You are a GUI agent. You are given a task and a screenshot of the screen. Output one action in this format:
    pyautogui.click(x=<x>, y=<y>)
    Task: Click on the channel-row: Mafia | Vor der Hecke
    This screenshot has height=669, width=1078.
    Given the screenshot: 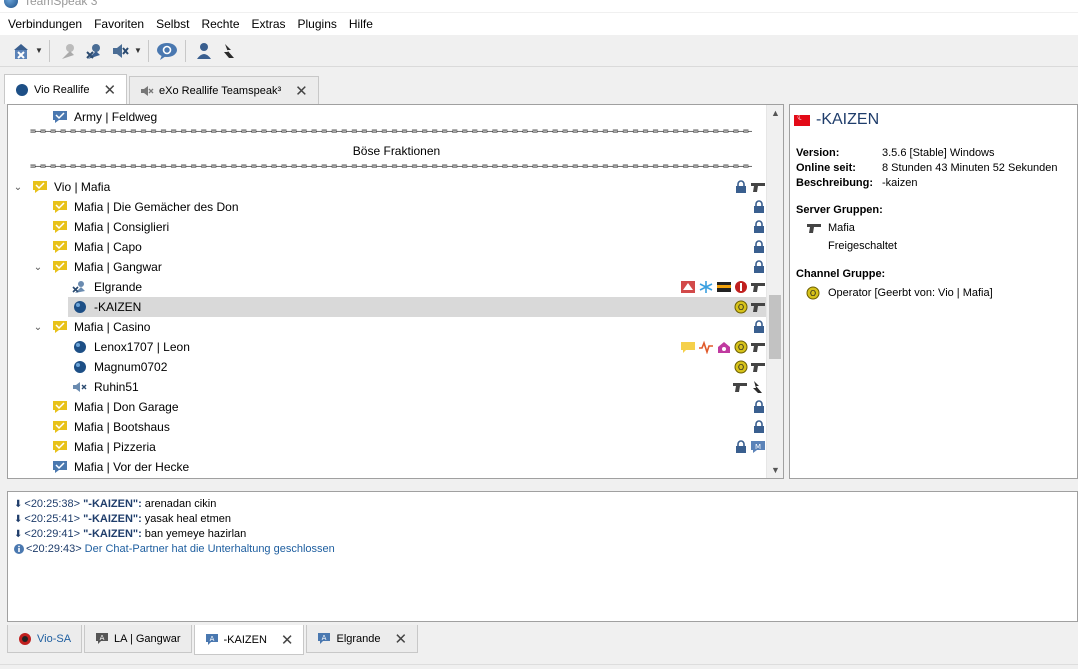 What is the action you would take?
    pyautogui.click(x=388, y=467)
    